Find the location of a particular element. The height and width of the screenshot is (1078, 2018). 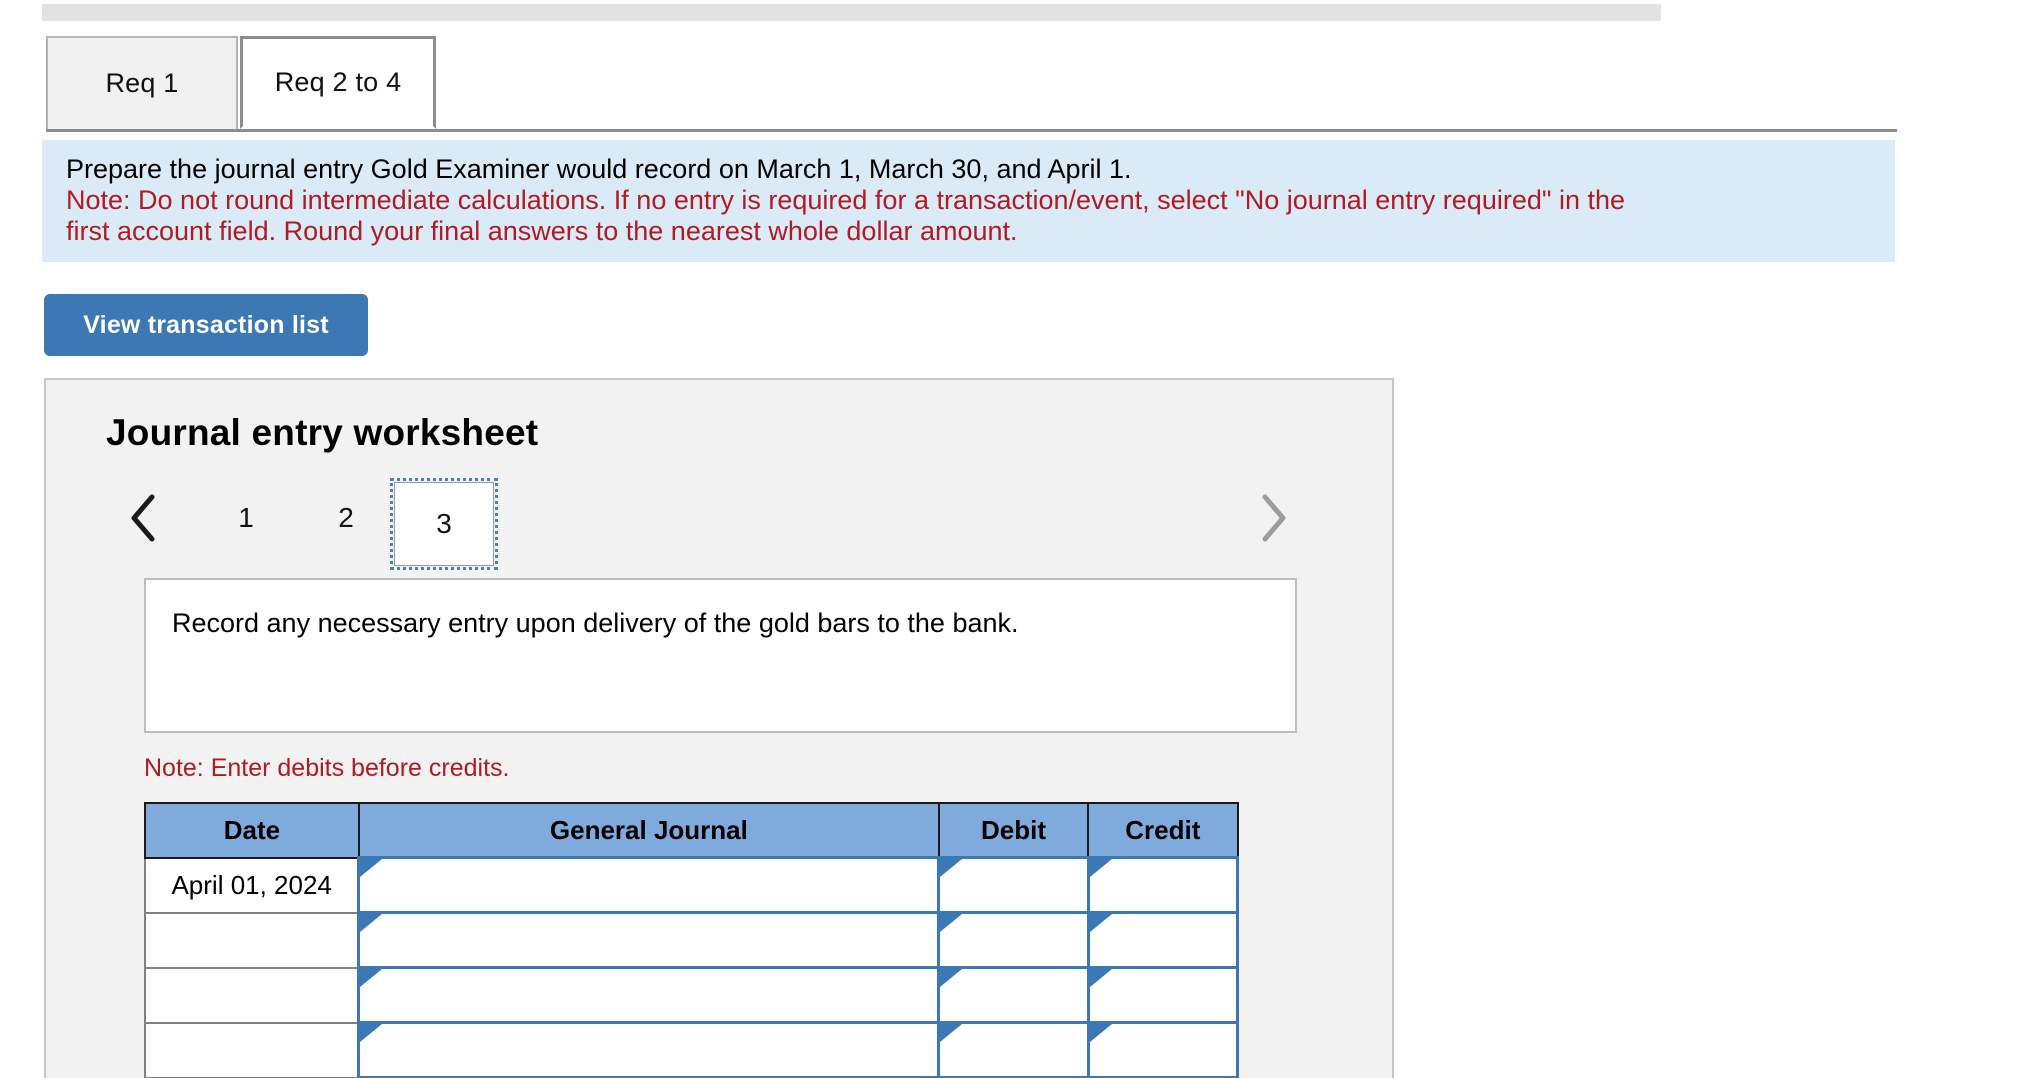

column-header-debit: Debit is located at coordinates (1013, 830).